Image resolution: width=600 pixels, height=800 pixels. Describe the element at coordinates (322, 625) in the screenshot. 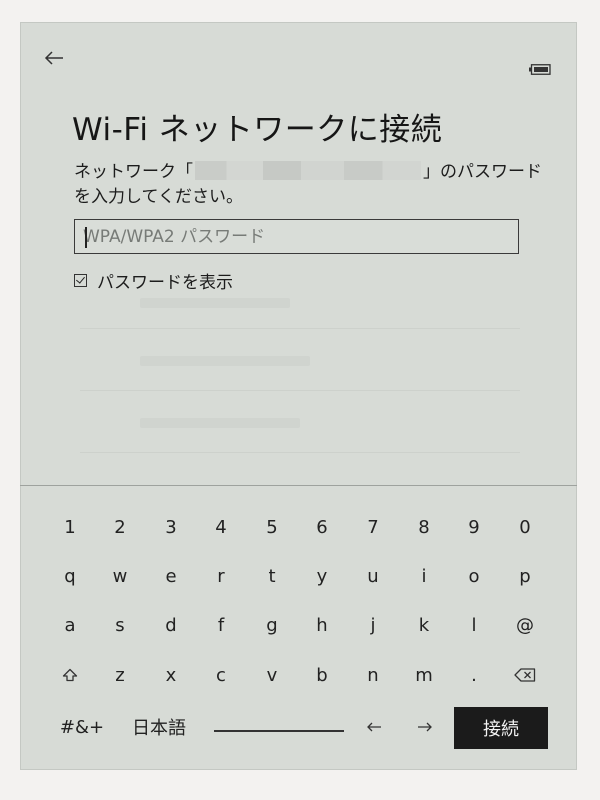

I see `key: h` at that location.